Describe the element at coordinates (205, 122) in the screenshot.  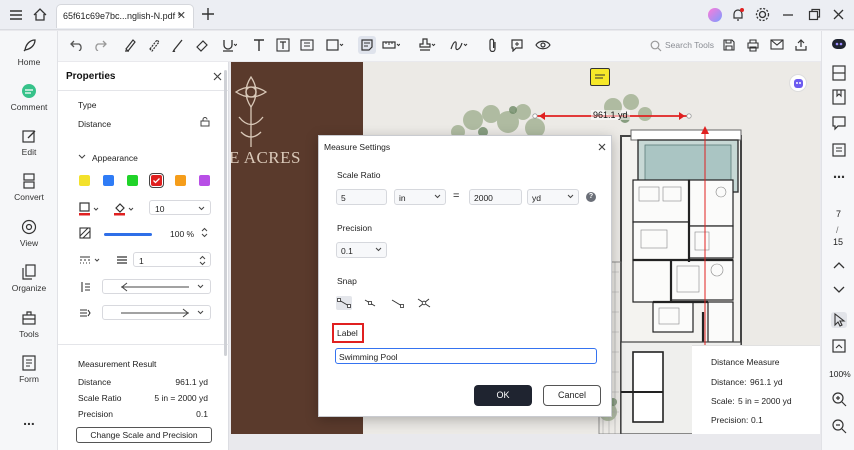
I see `lock-icon` at that location.